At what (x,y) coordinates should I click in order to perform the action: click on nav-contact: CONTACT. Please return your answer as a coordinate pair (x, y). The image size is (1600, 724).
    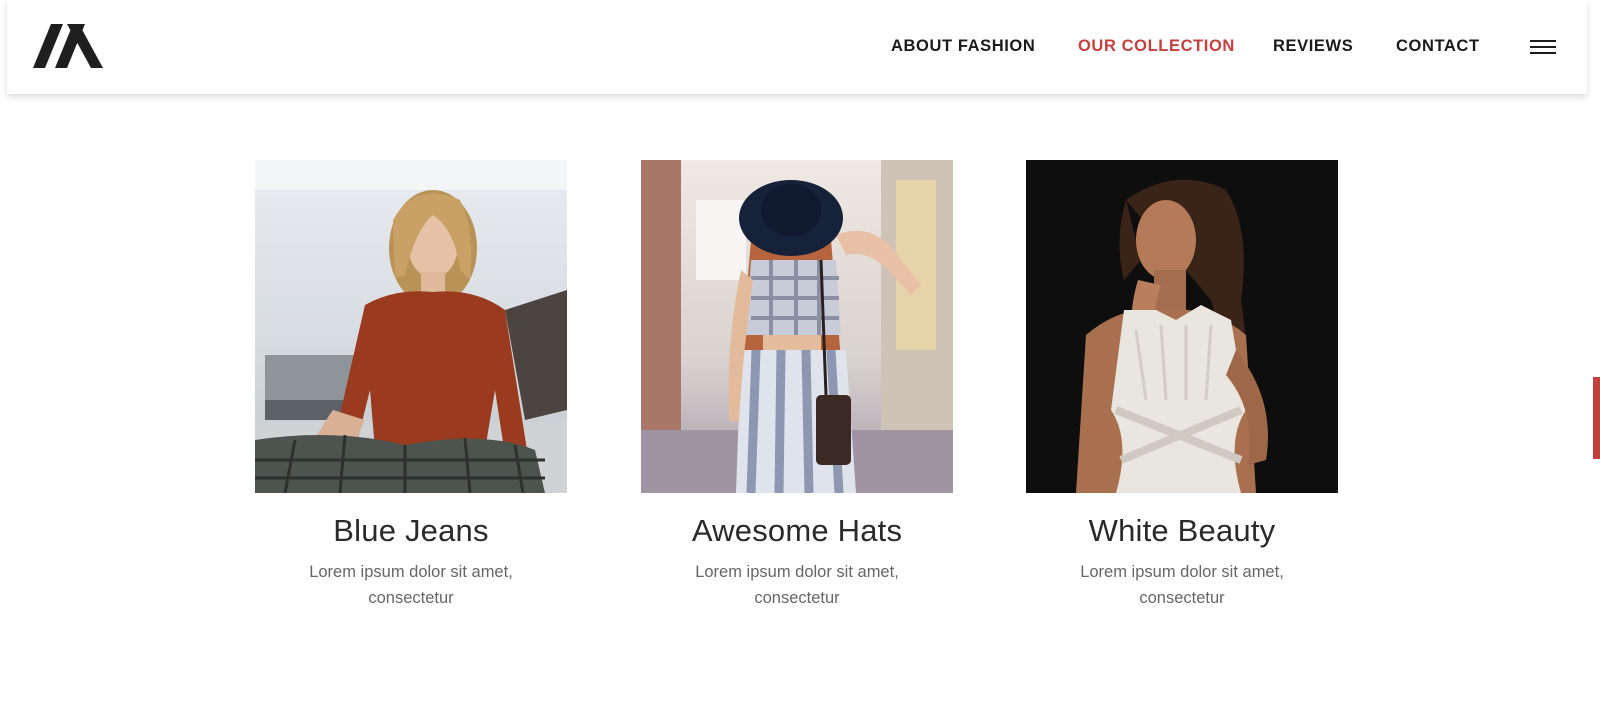
    Looking at the image, I should click on (1438, 46).